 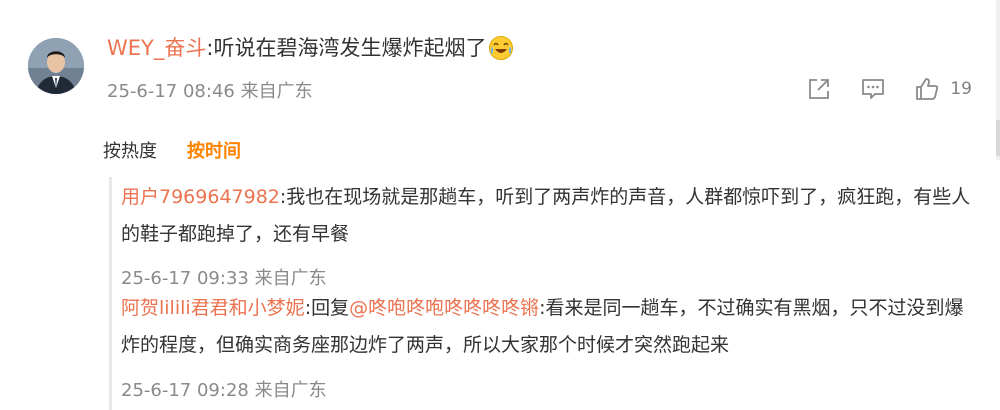 What do you see at coordinates (501, 52) in the screenshot?
I see `laugh-cry-emoji-icon` at bounding box center [501, 52].